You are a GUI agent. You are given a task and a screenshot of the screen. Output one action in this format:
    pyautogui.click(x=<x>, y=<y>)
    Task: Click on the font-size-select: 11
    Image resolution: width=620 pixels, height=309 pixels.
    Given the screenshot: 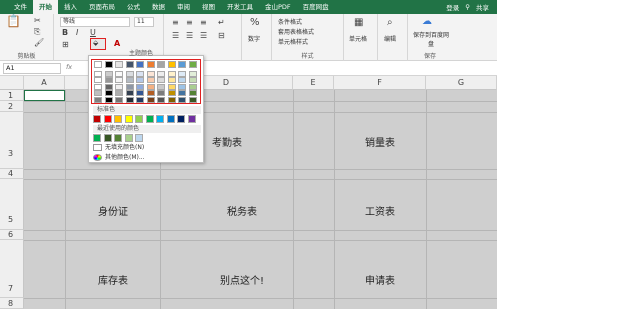 What is the action you would take?
    pyautogui.click(x=144, y=22)
    